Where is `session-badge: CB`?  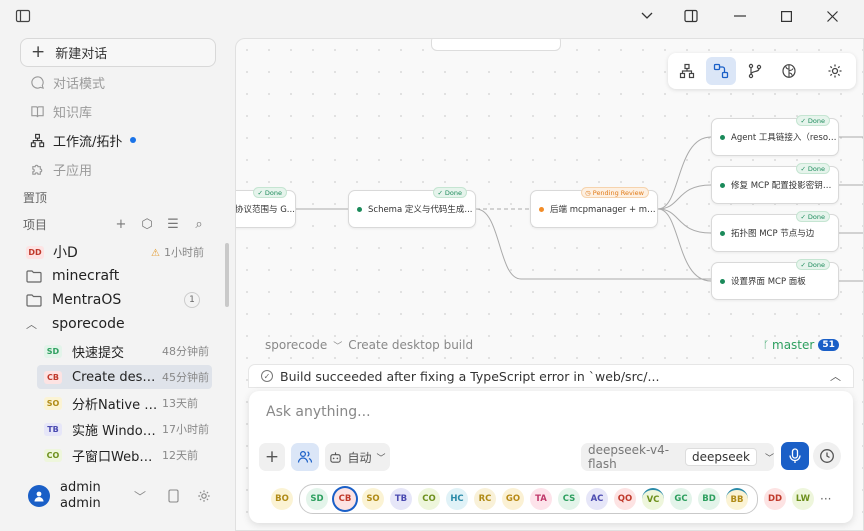 session-badge: CB is located at coordinates (53, 377).